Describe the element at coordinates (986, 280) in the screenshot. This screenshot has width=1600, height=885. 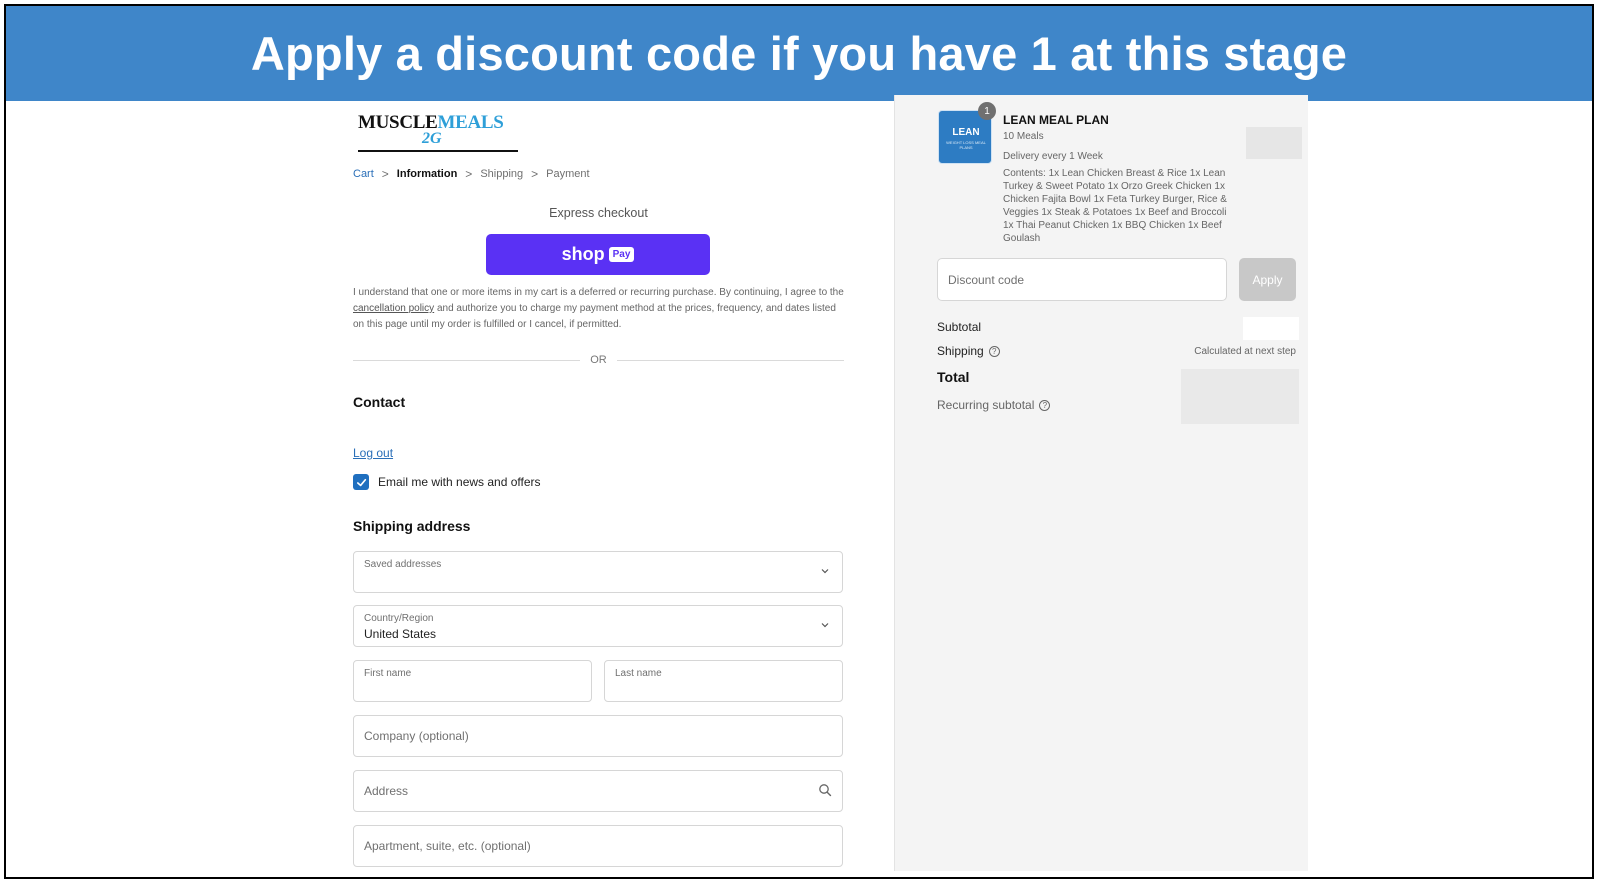
I see `discount-code-placeholder: Discount code` at that location.